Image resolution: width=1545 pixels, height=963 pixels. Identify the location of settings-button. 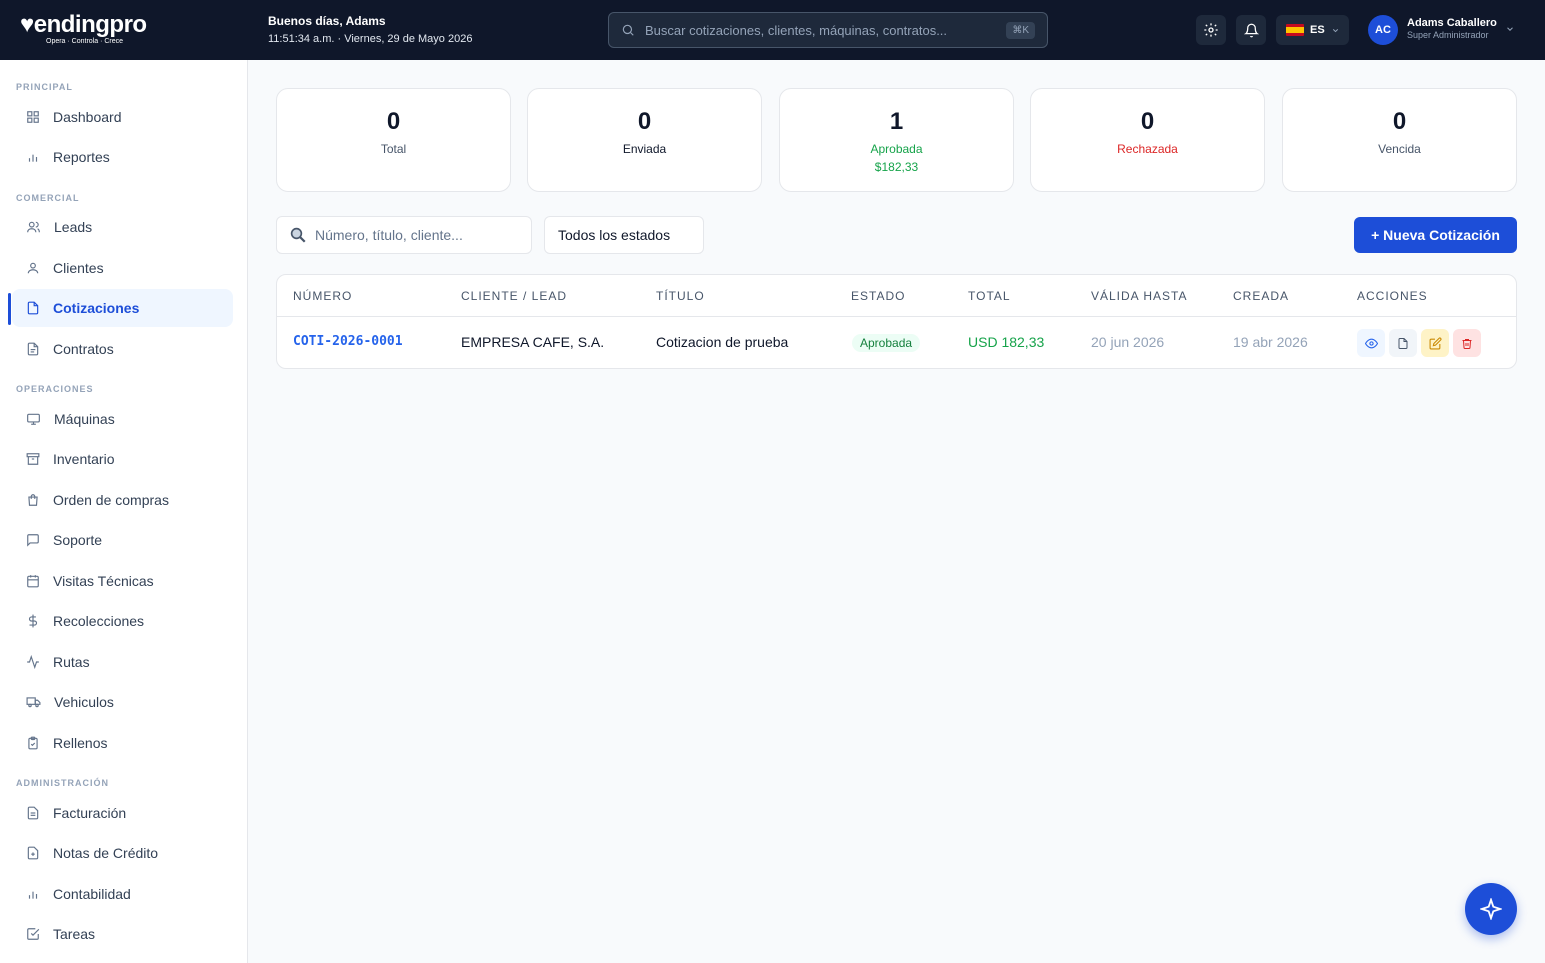
(1211, 30).